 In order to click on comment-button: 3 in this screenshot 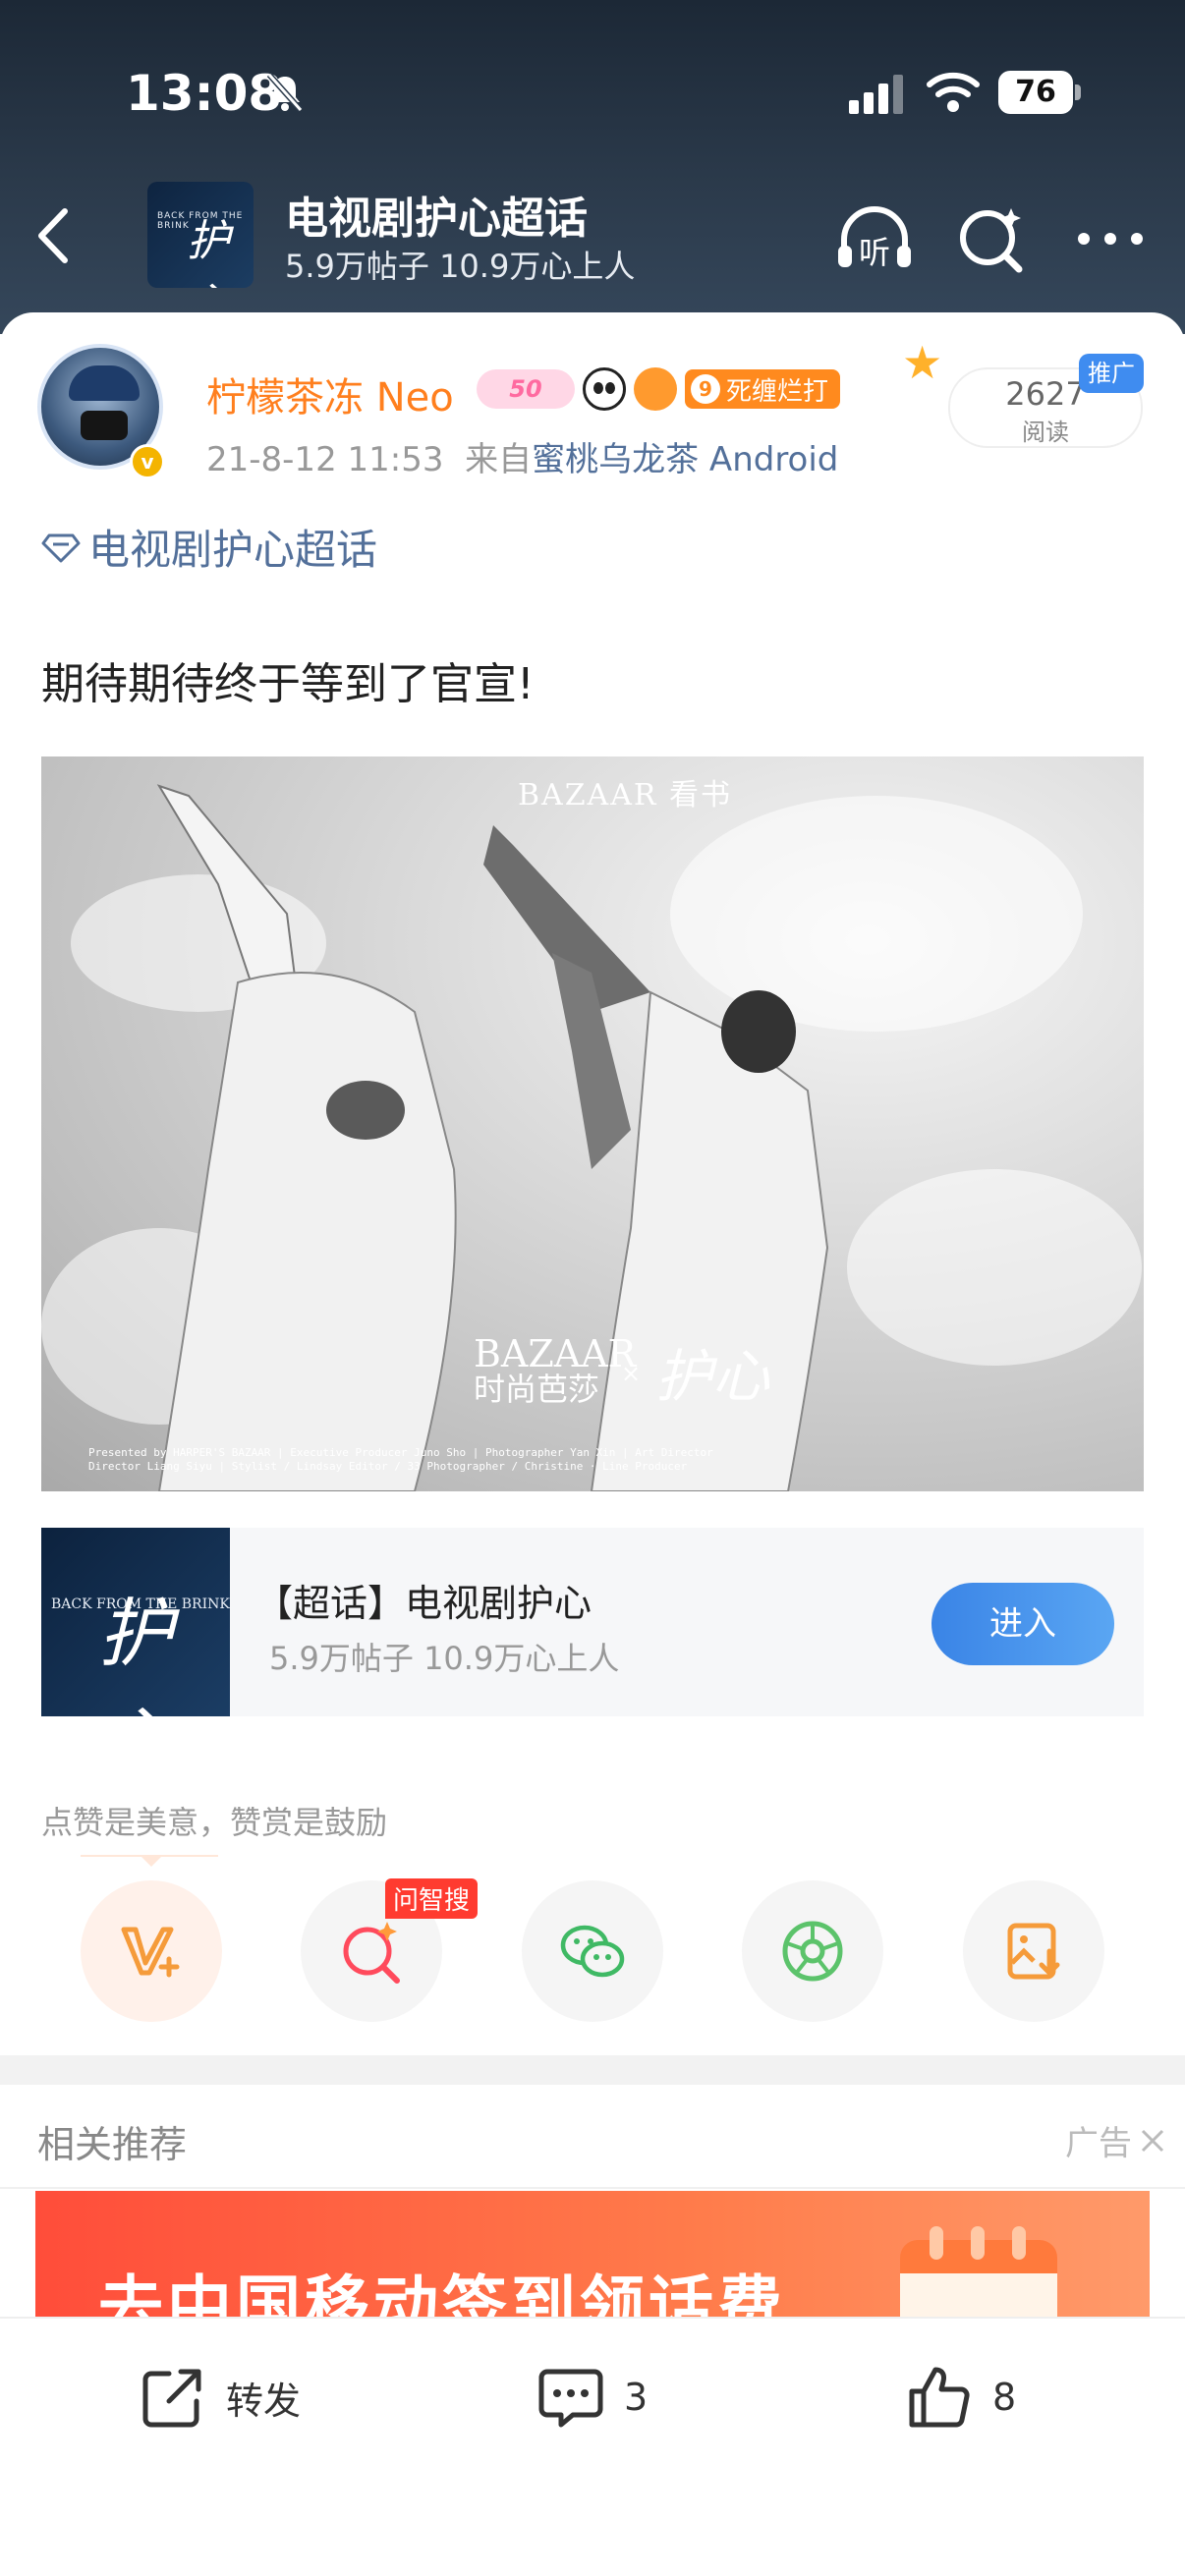, I will do `click(592, 2397)`.